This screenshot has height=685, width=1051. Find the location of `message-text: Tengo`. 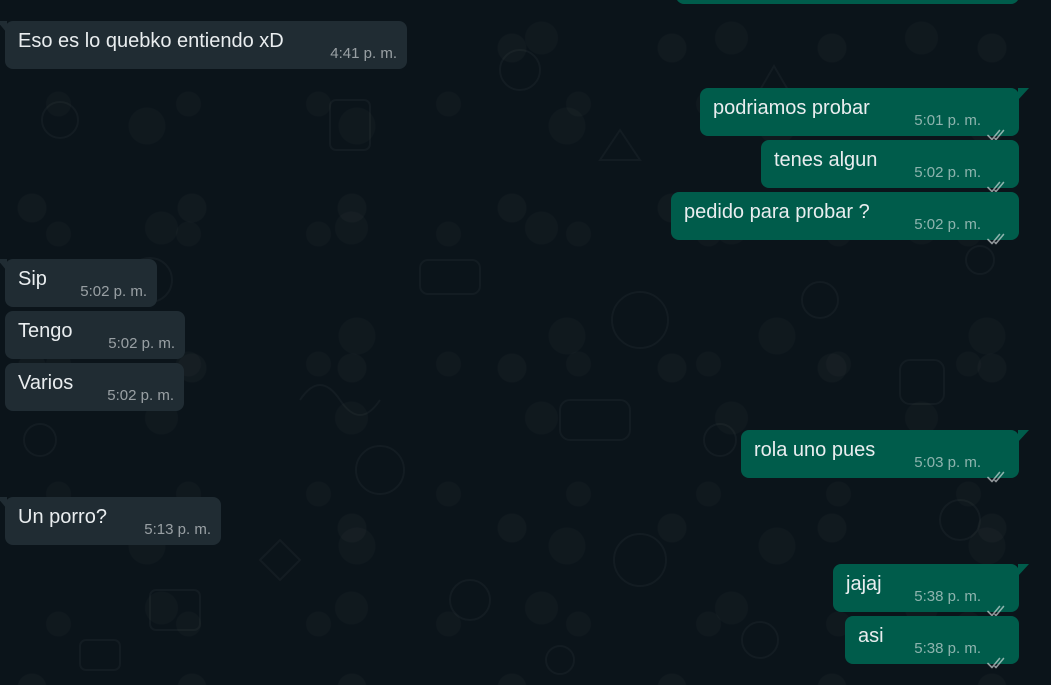

message-text: Tengo is located at coordinates (45, 331).